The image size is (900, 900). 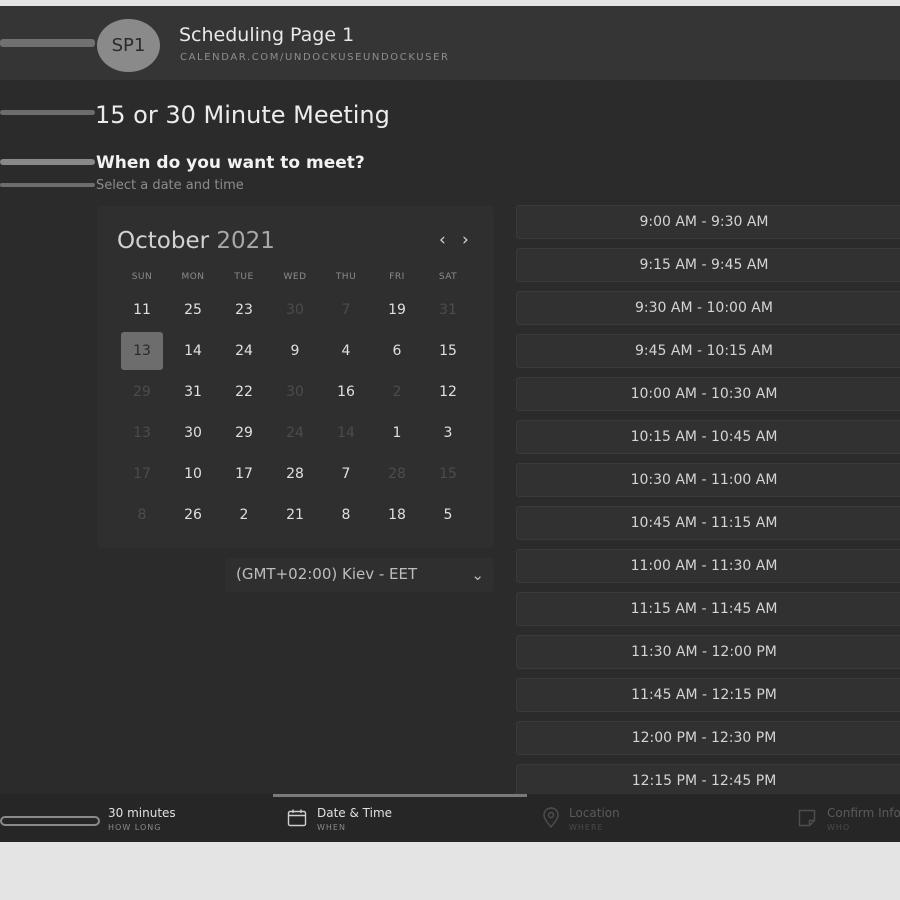 What do you see at coordinates (297, 818) in the screenshot?
I see `calendar-icon` at bounding box center [297, 818].